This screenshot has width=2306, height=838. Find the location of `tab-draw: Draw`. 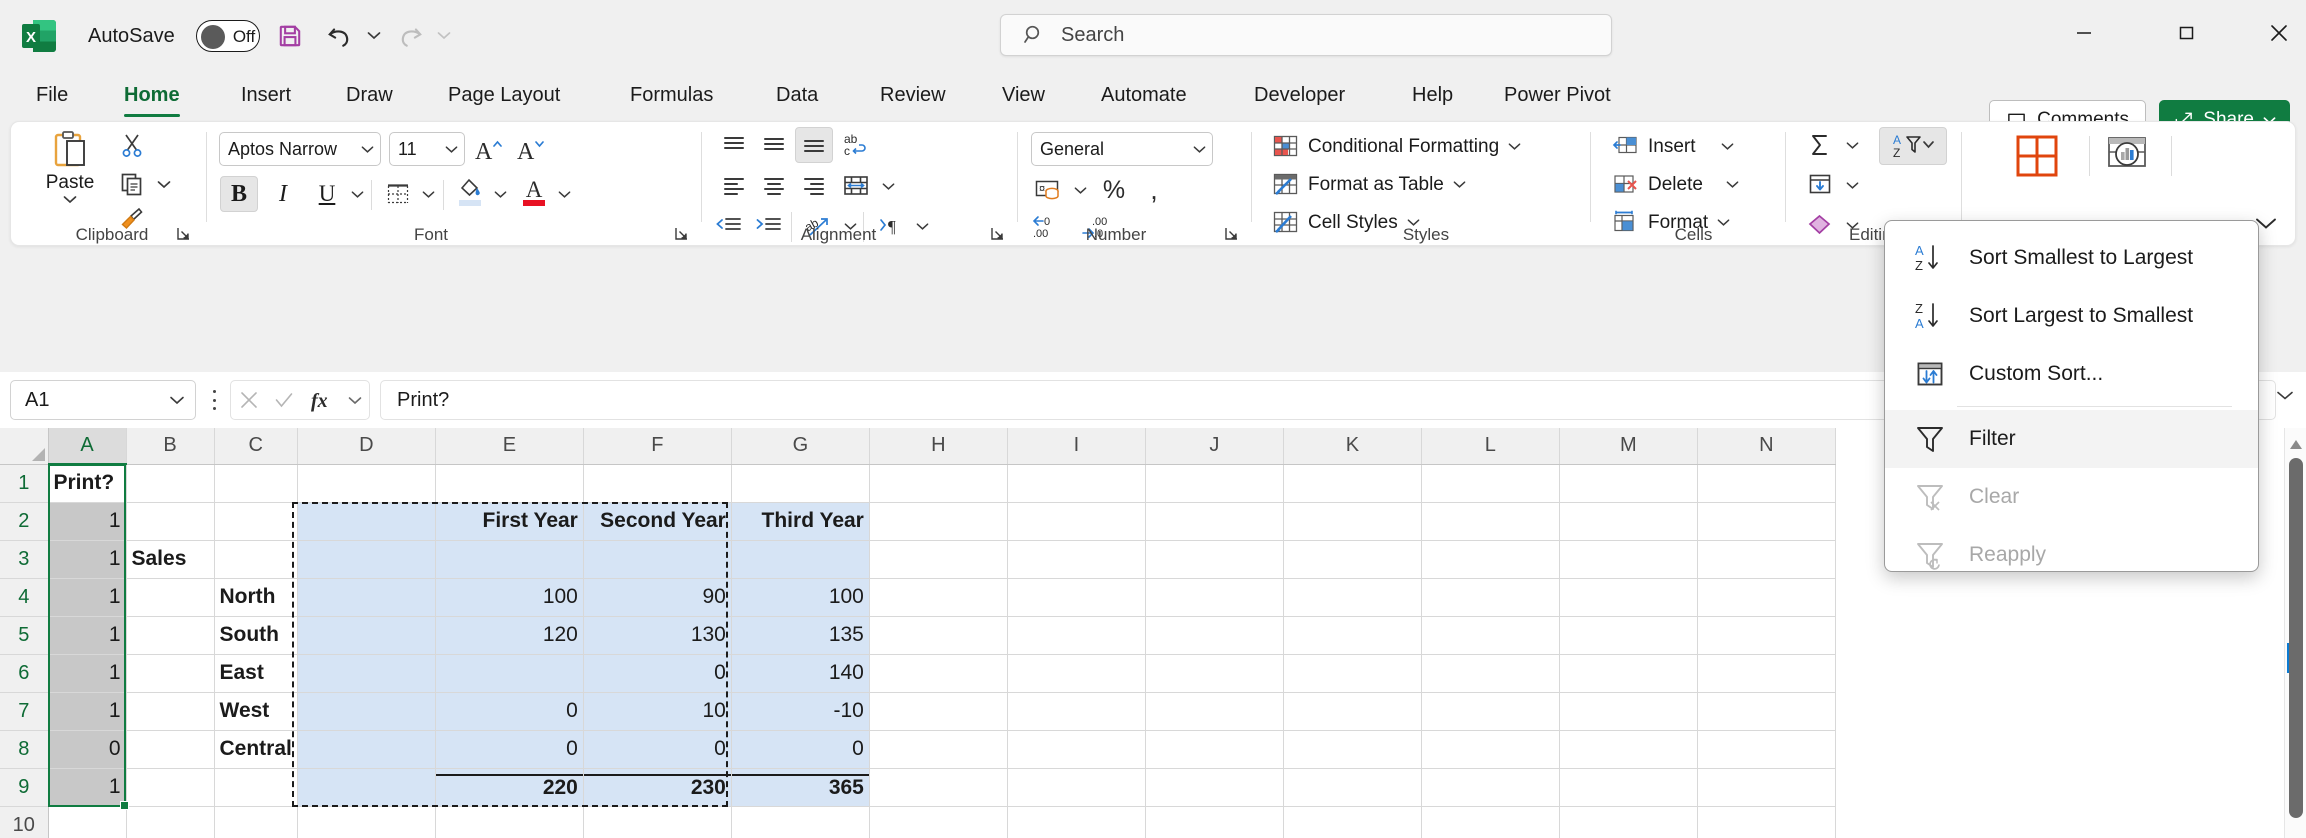

tab-draw: Draw is located at coordinates (369, 95).